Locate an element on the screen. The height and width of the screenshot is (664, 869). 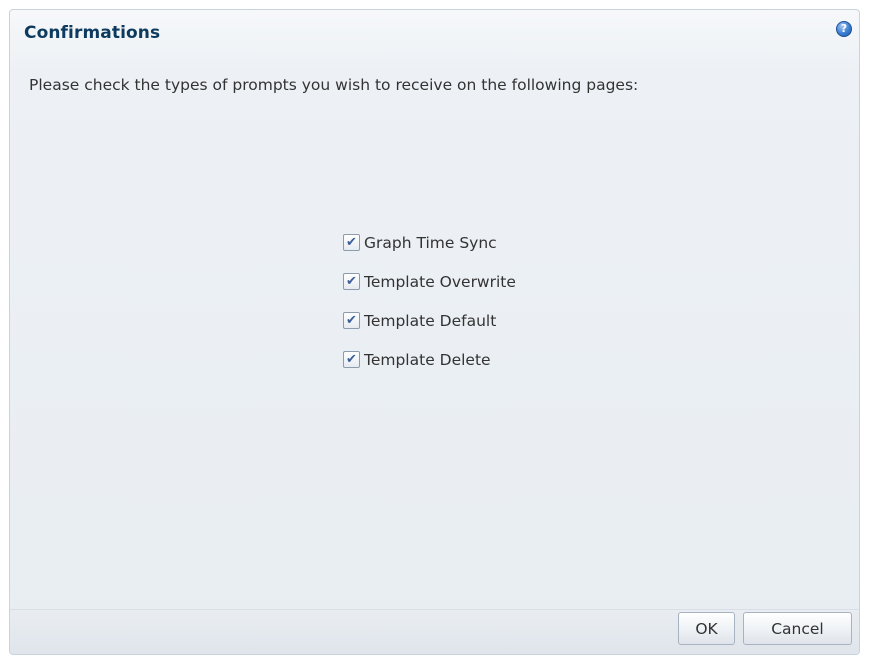
option-label: Template Overwrite is located at coordinates (440, 281).